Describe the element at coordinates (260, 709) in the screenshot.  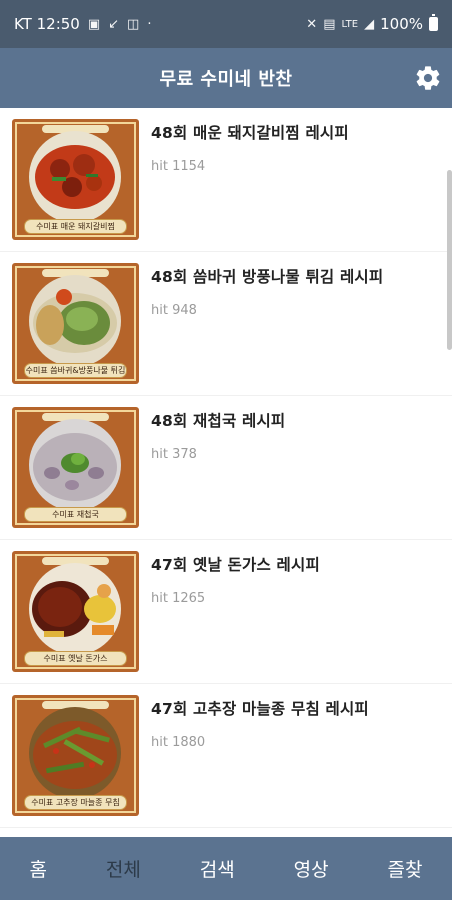
I see `item-title: 47회 고추장 마늘종 무침 레시피` at that location.